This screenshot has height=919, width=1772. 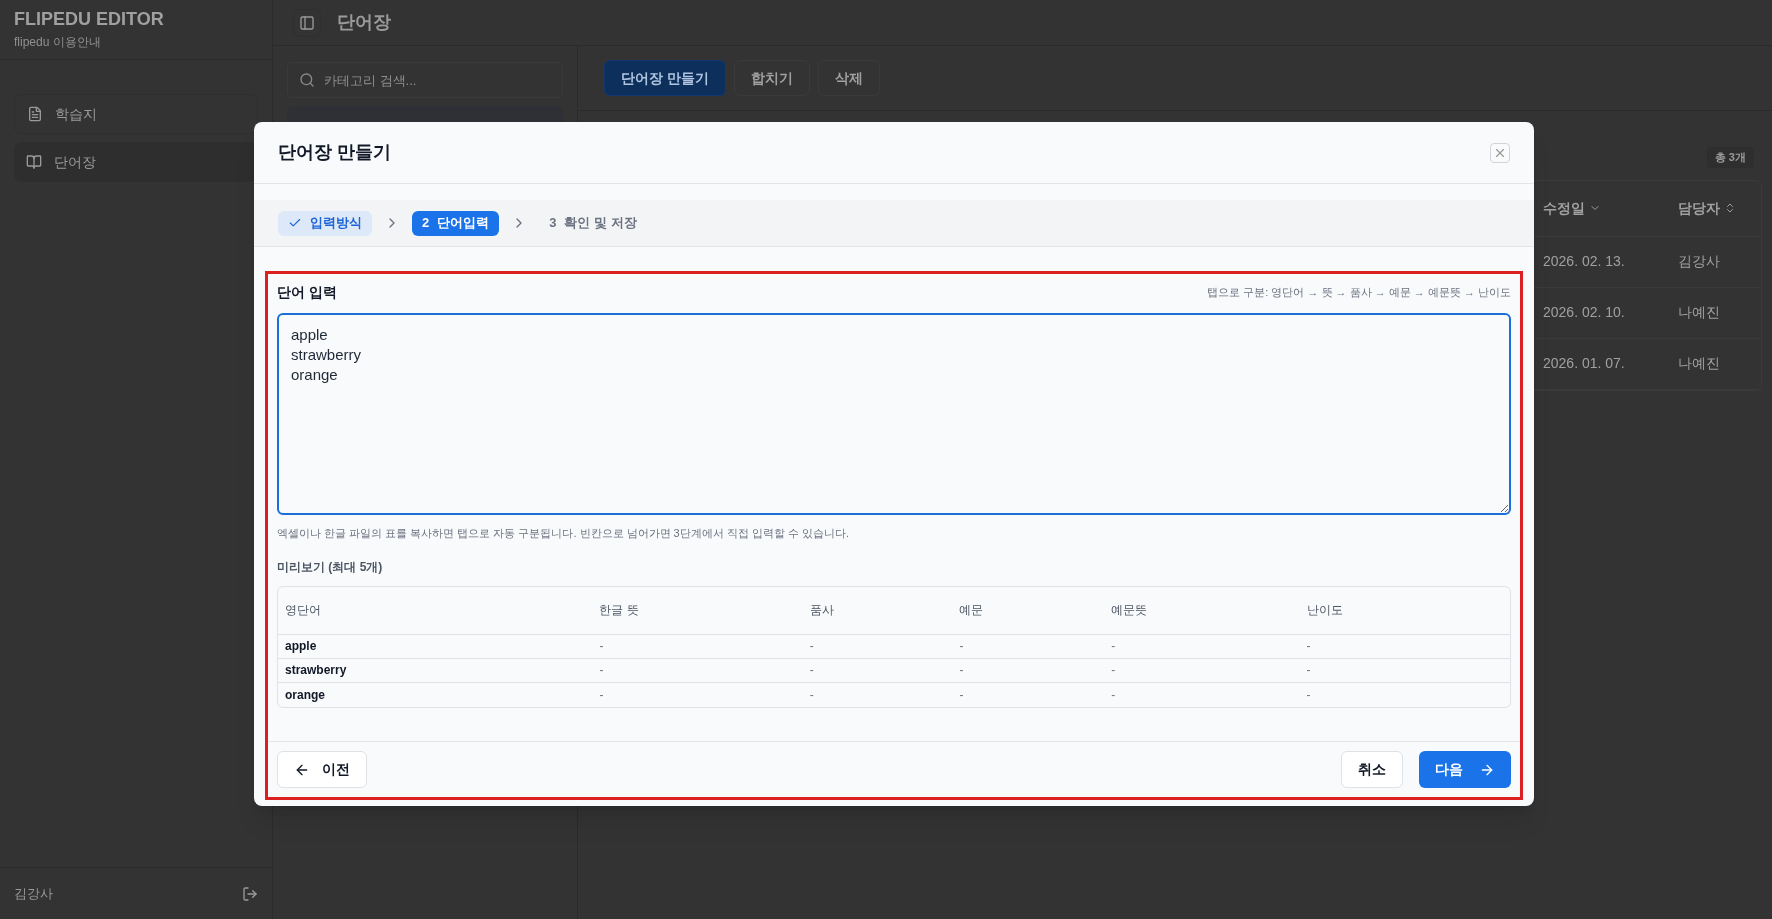 What do you see at coordinates (334, 152) in the screenshot?
I see `modal-title: 단어장 만들기` at bounding box center [334, 152].